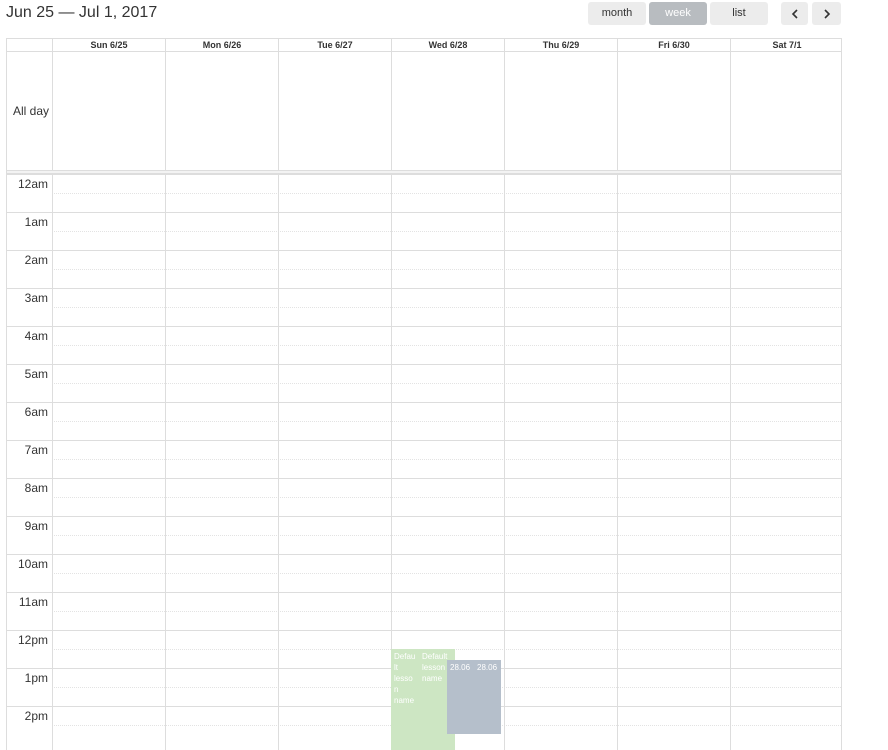 The height and width of the screenshot is (750, 888). What do you see at coordinates (36, 412) in the screenshot?
I see `time-label: 6am` at bounding box center [36, 412].